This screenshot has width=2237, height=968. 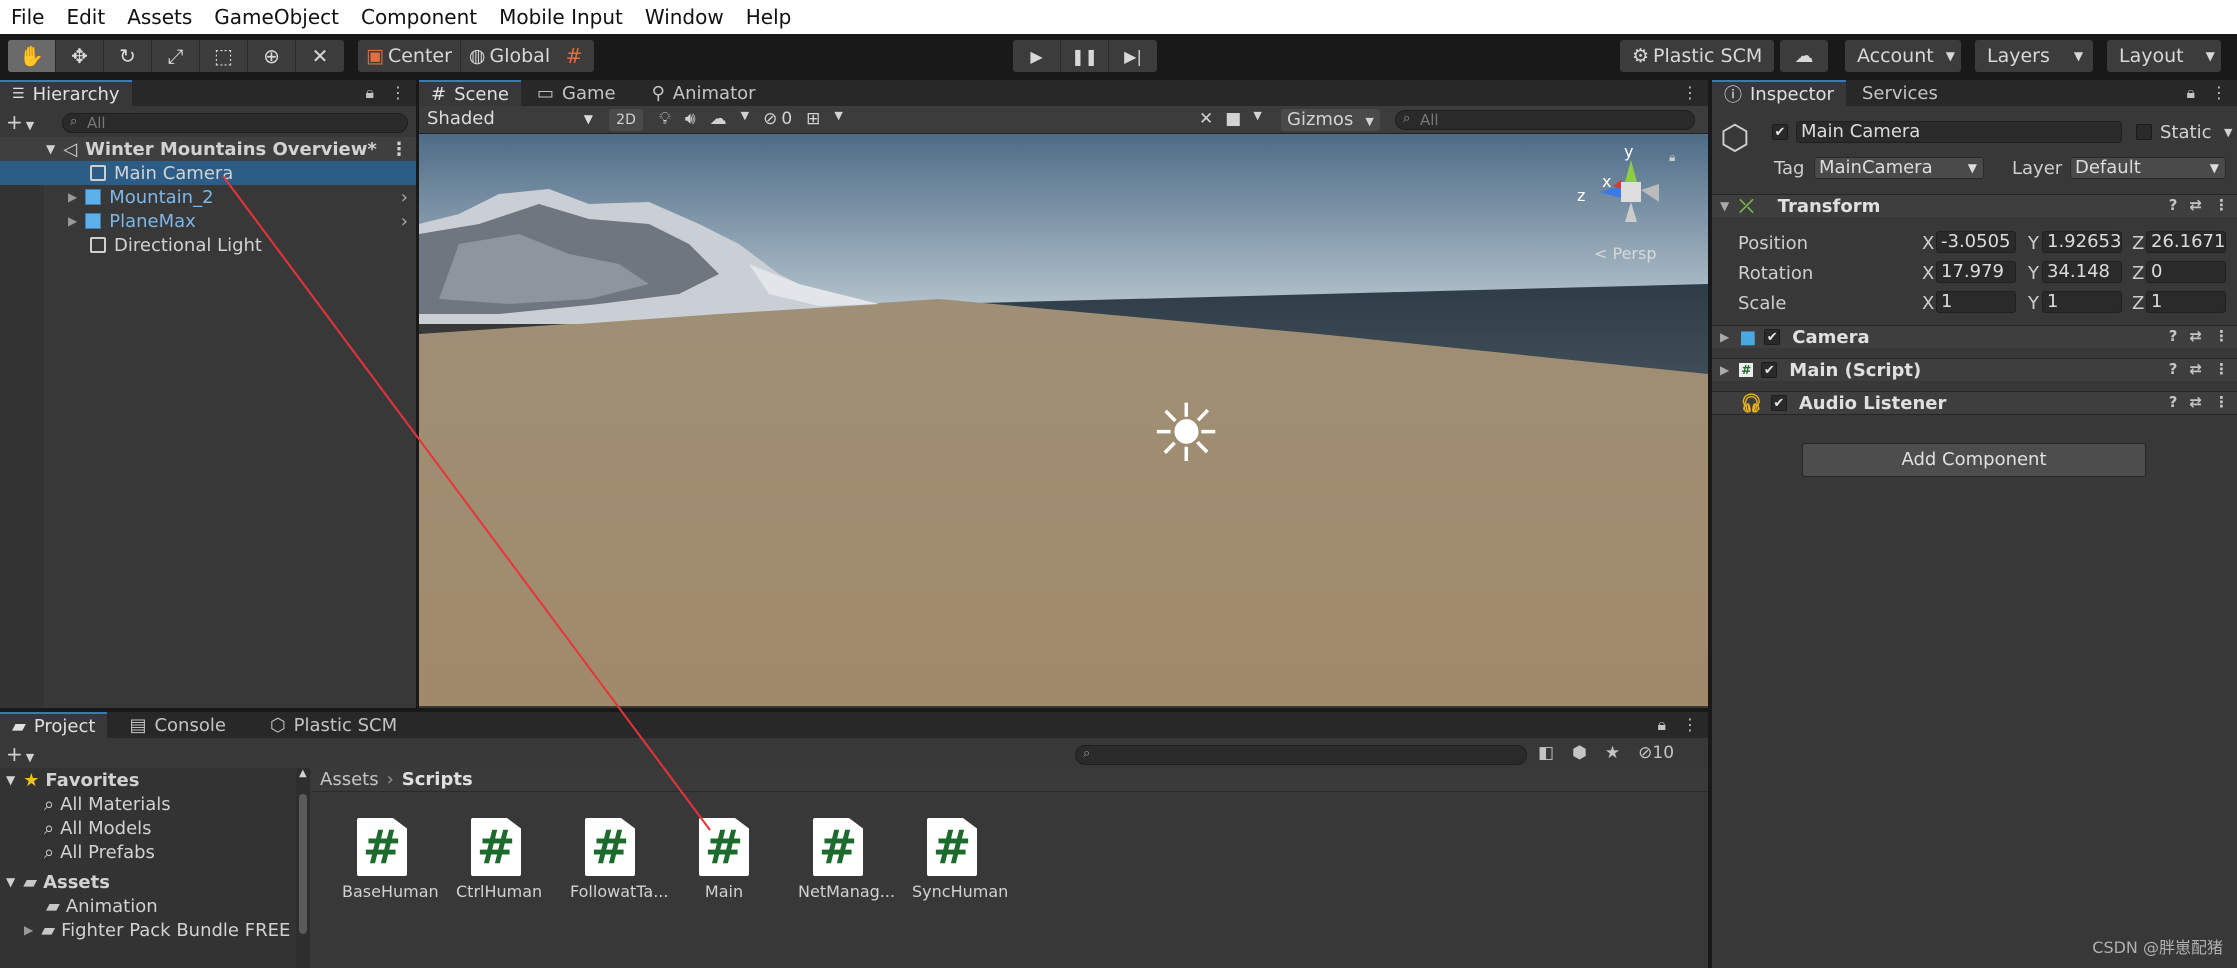 I want to click on menu-component: Component, so click(x=419, y=17).